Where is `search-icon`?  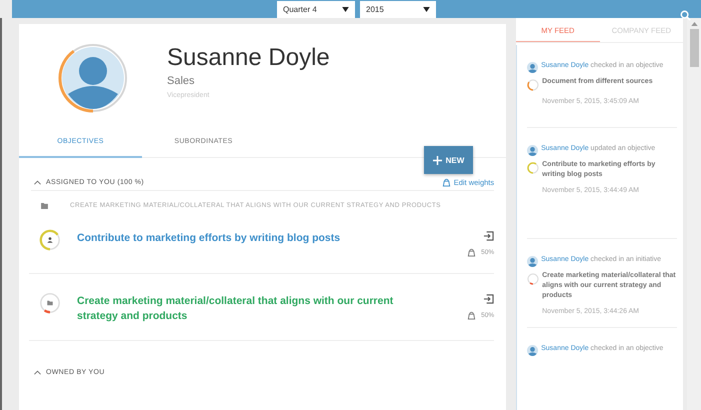 search-icon is located at coordinates (685, 15).